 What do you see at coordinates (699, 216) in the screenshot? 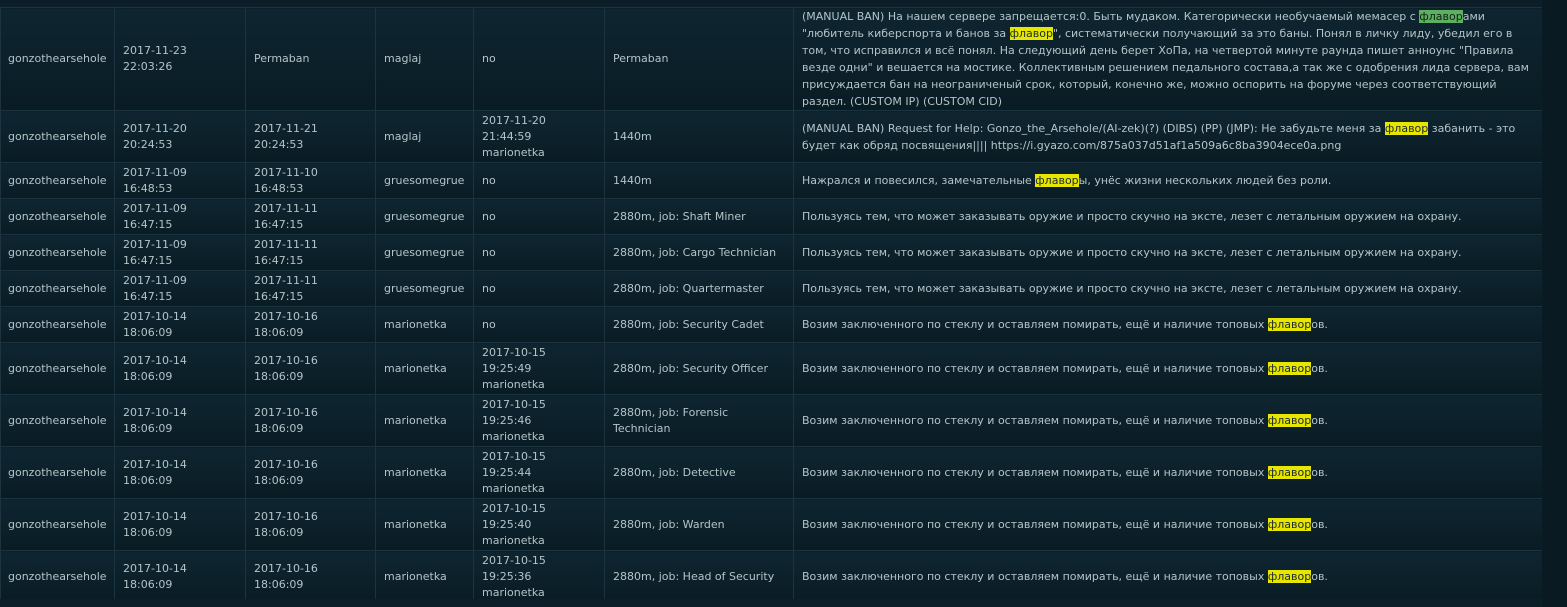
I see `duration-cell: 2880m, job: Shaft Miner` at bounding box center [699, 216].